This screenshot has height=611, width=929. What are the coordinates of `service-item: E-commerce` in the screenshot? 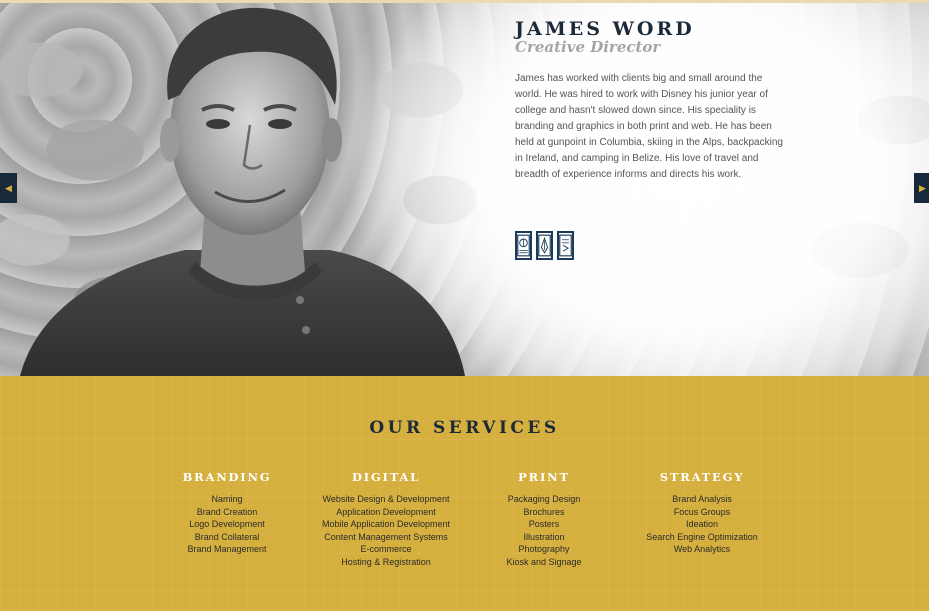 It's located at (386, 549).